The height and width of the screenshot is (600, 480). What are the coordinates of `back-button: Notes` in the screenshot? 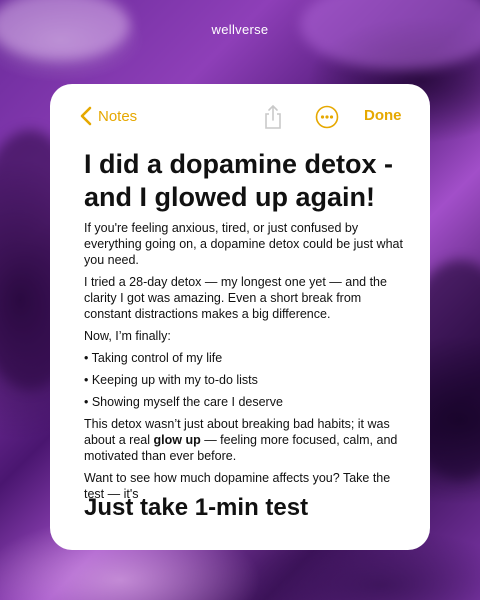 It's located at (108, 116).